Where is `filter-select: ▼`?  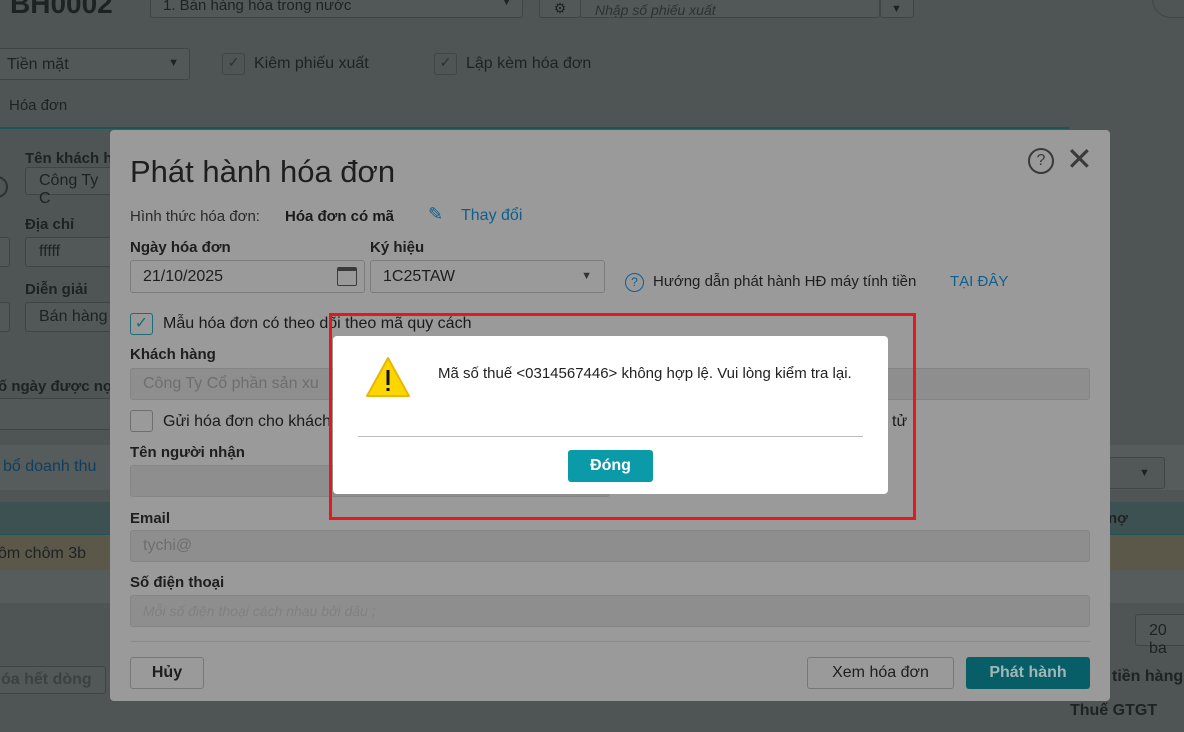
filter-select: ▼ is located at coordinates (1135, 473).